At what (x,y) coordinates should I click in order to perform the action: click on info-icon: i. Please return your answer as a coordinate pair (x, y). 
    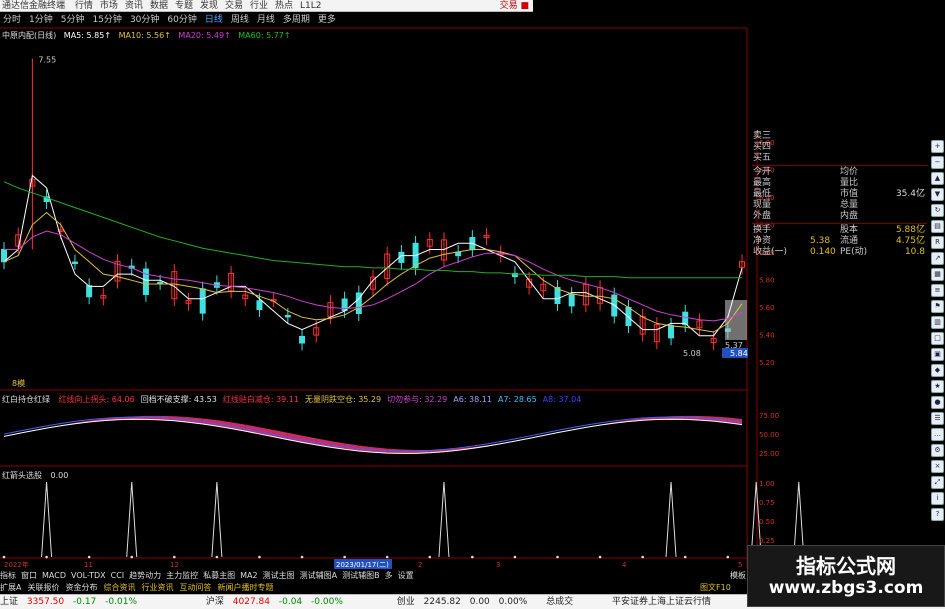
    Looking at the image, I should click on (937, 498).